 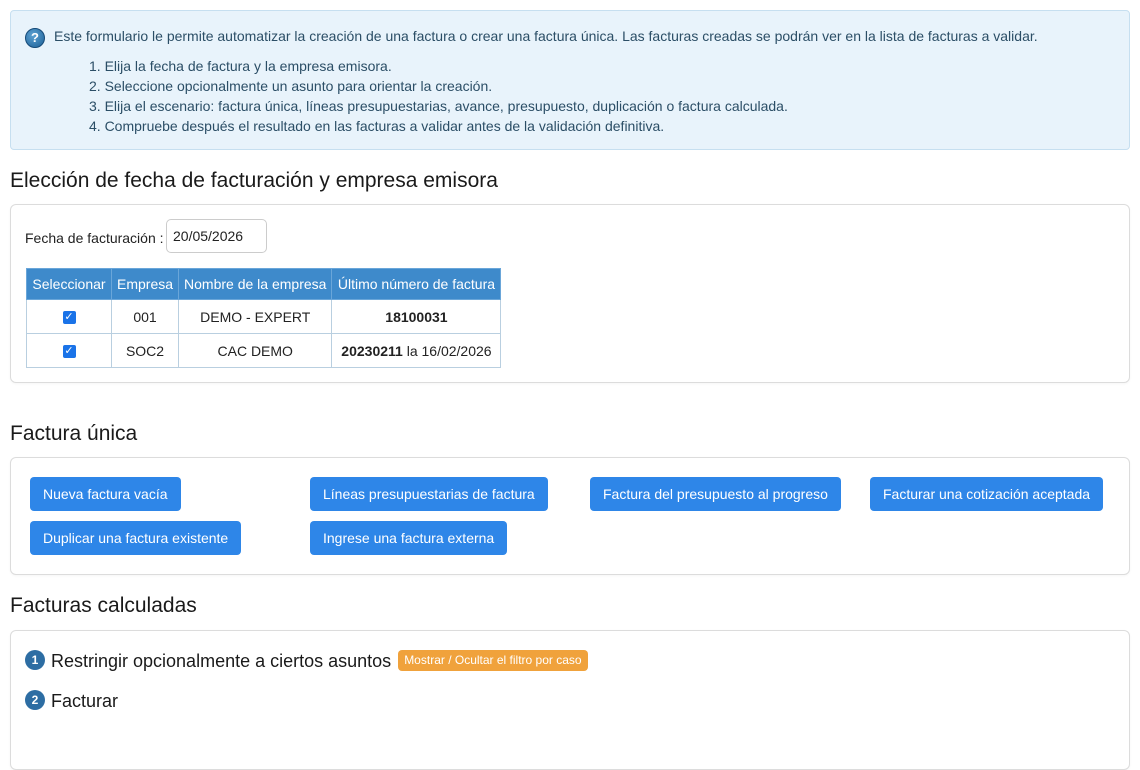 I want to click on date-label: Fecha de facturación :, so click(x=94, y=238).